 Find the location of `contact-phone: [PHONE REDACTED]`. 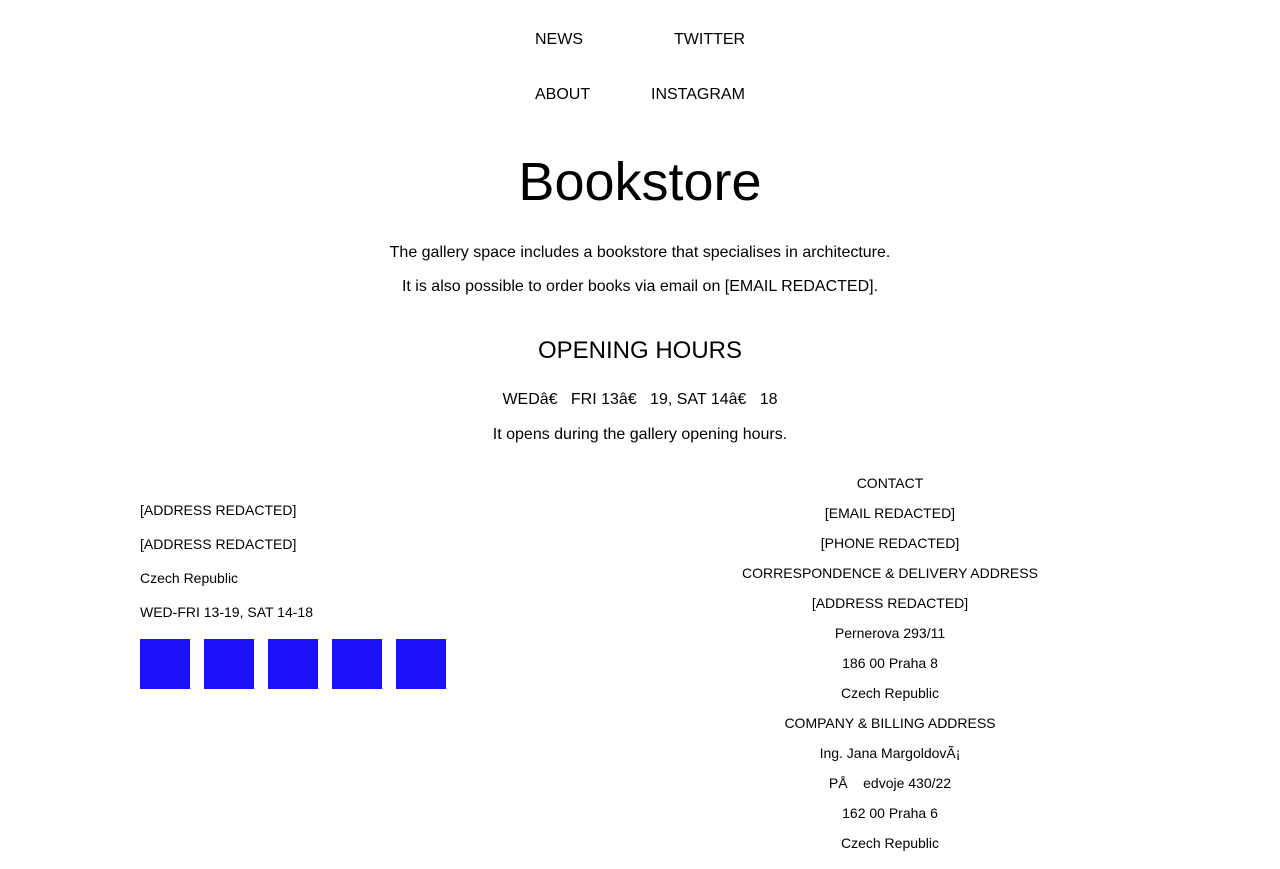

contact-phone: [PHONE REDACTED] is located at coordinates (890, 549).